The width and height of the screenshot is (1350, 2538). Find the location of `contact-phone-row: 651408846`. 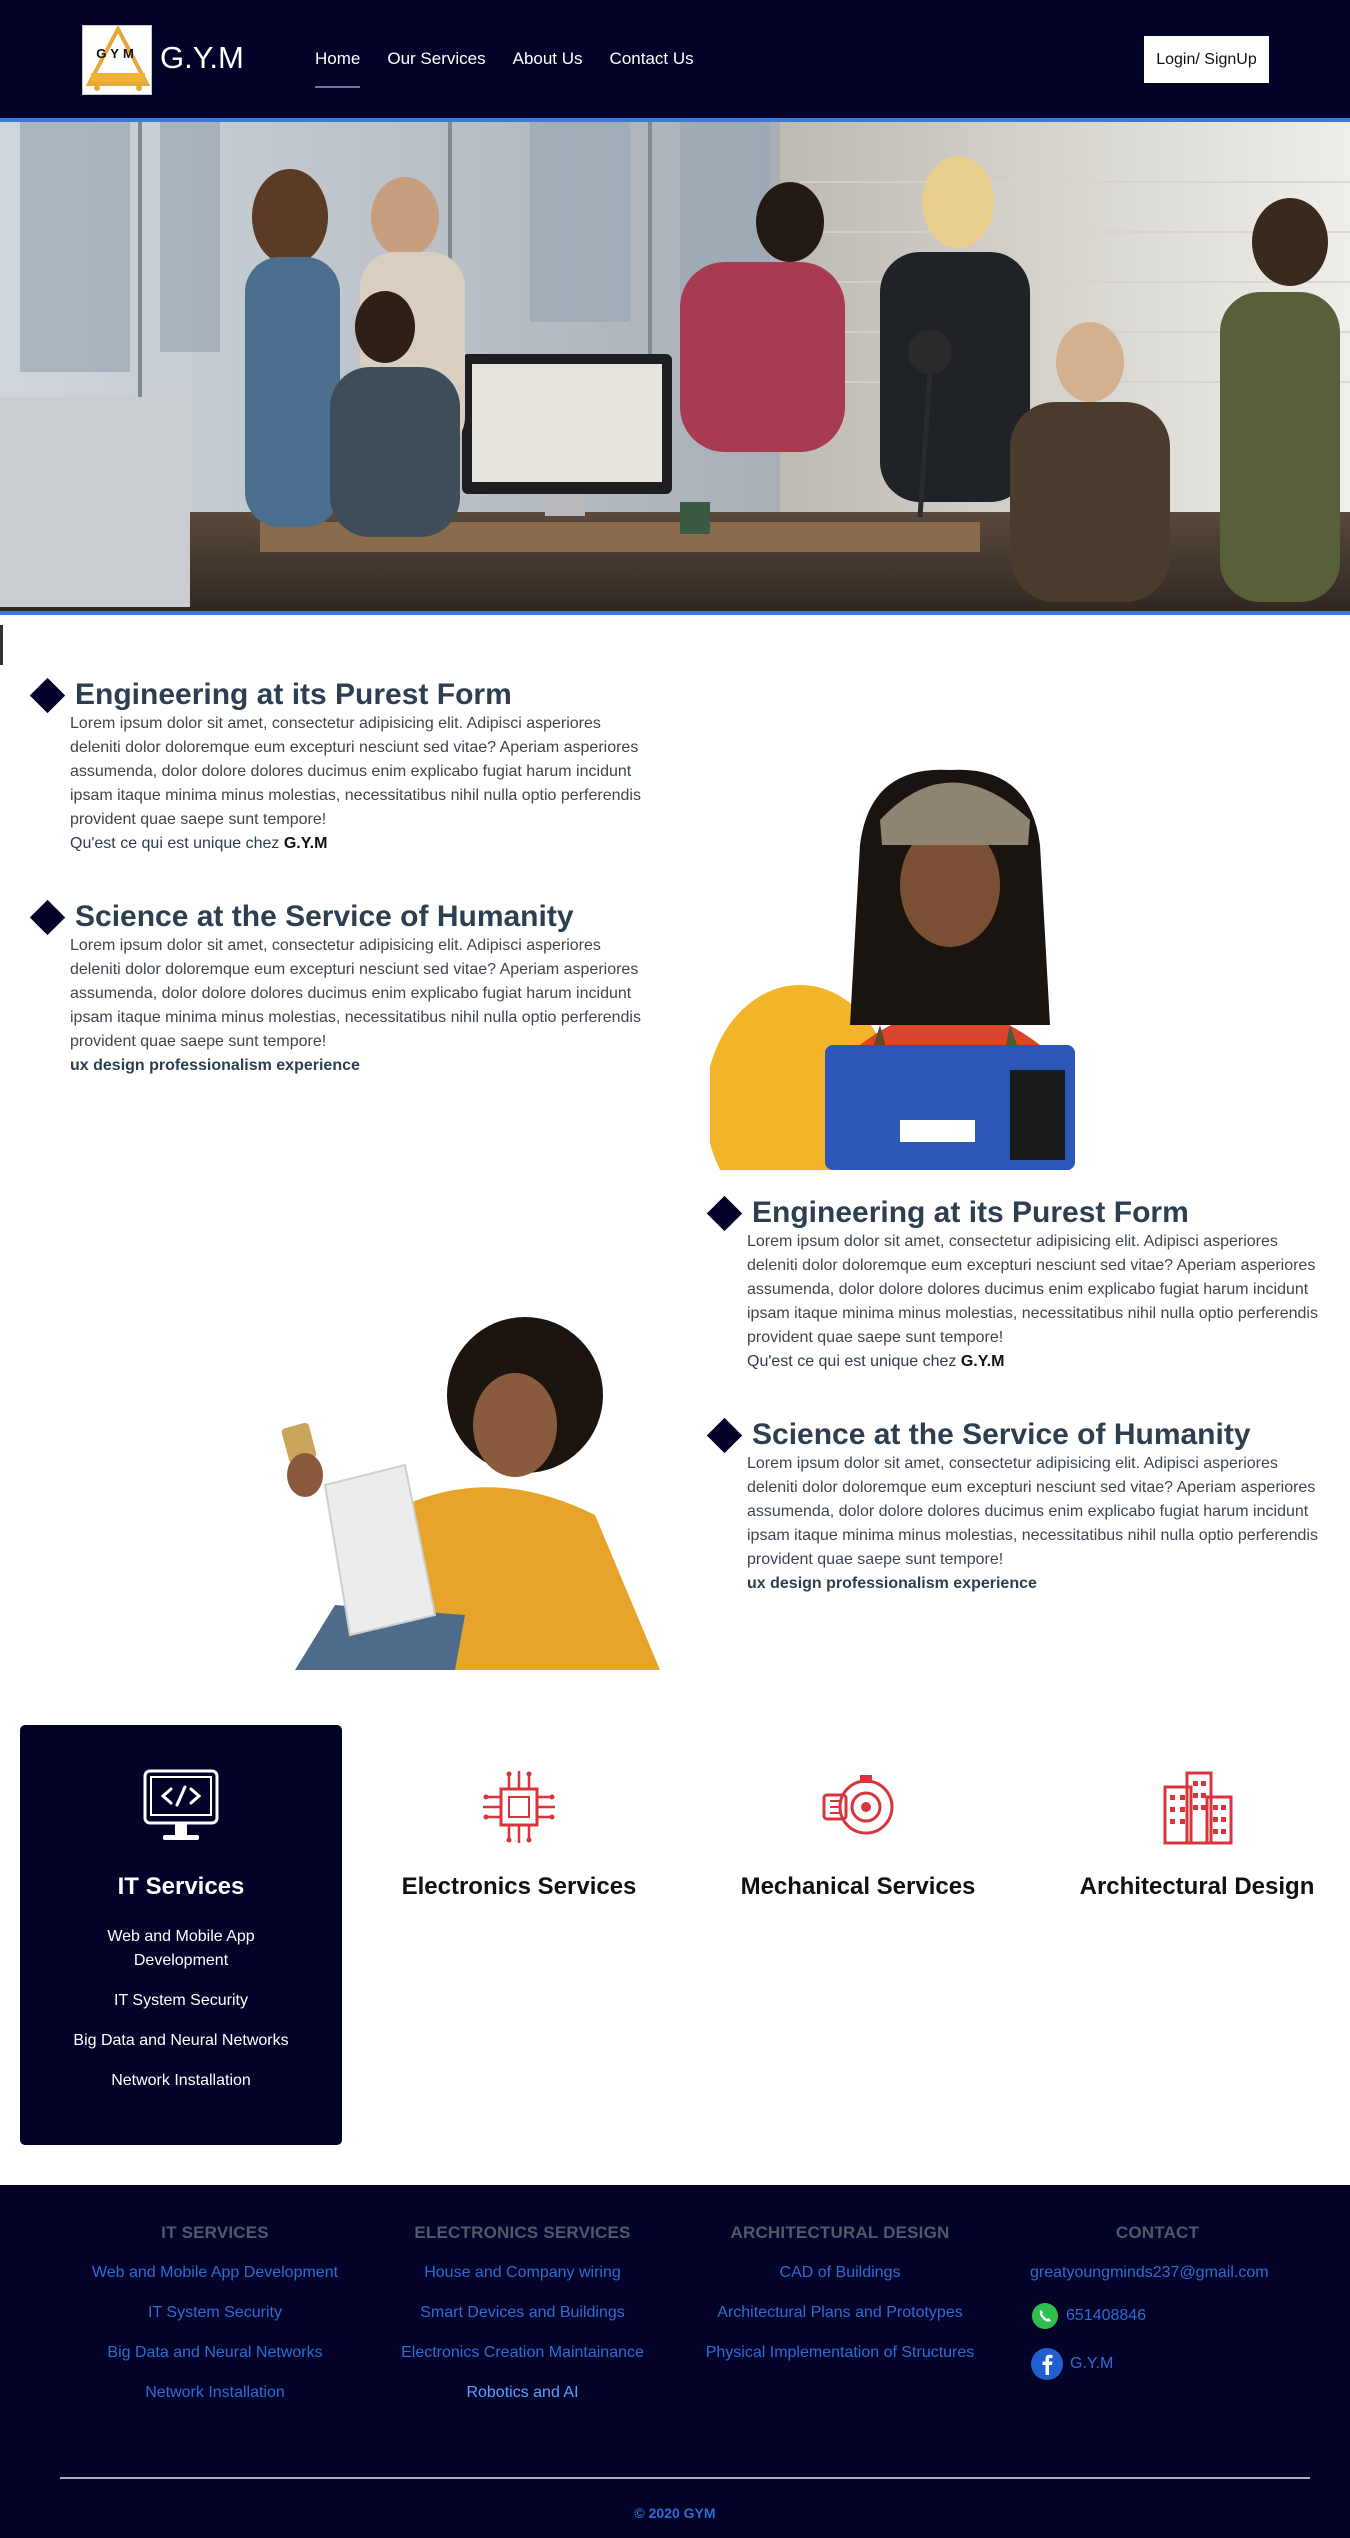

contact-phone-row: 651408846 is located at coordinates (1157, 2316).